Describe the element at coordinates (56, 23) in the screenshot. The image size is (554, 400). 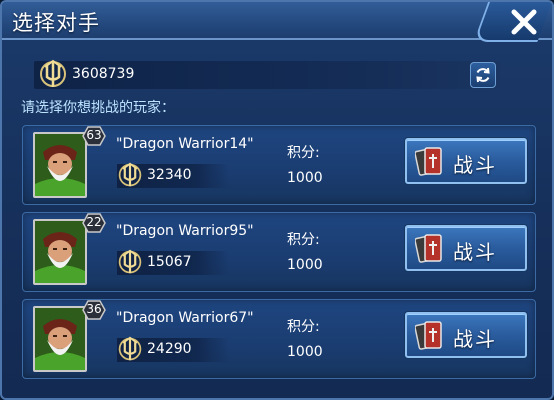
I see `dialog-title: 选择对手` at that location.